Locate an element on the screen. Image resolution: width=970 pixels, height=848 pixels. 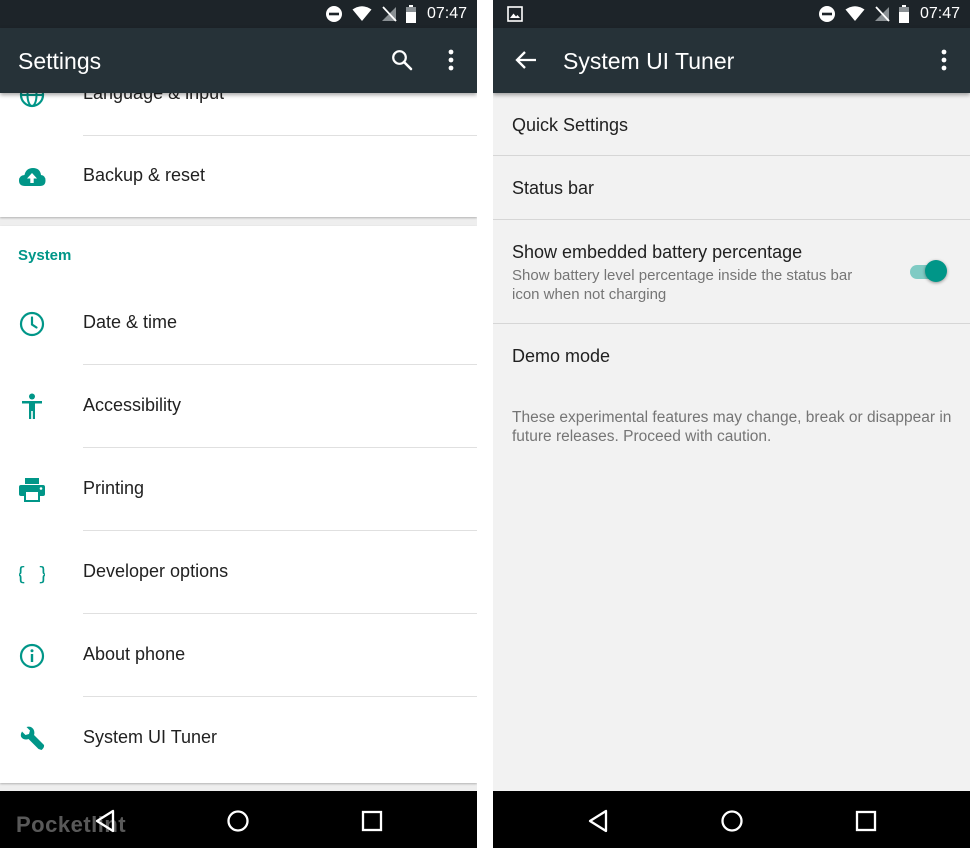
page-title: Settings is located at coordinates (60, 61).